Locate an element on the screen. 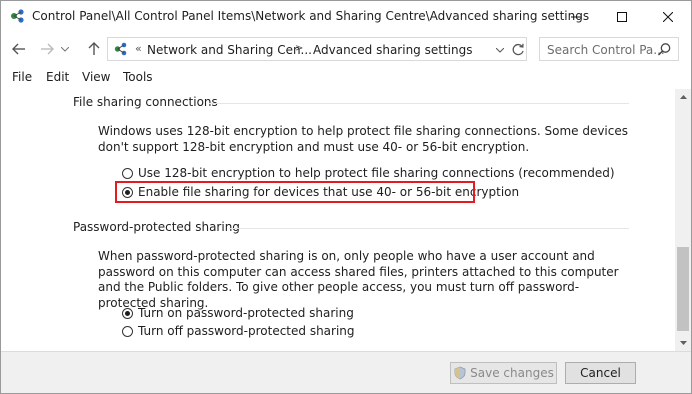  save-changes-button: Save changes is located at coordinates (503, 373).